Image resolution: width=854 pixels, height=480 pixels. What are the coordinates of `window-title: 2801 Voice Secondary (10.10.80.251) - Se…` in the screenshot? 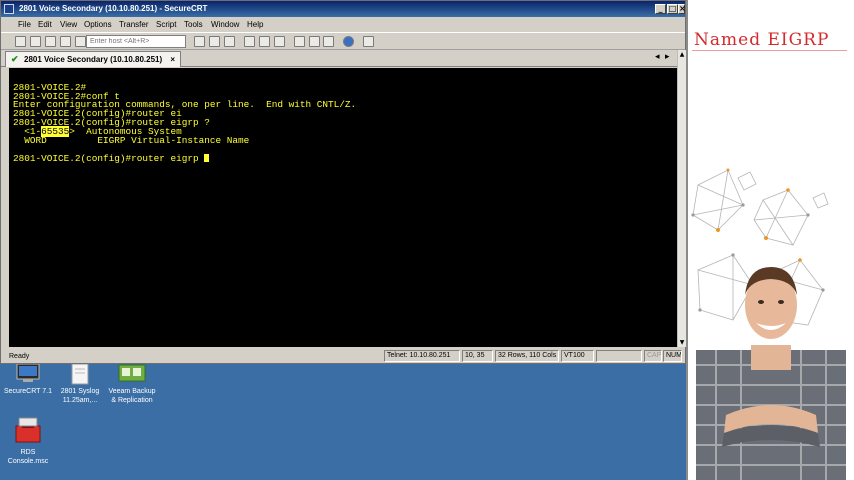 It's located at (113, 8).